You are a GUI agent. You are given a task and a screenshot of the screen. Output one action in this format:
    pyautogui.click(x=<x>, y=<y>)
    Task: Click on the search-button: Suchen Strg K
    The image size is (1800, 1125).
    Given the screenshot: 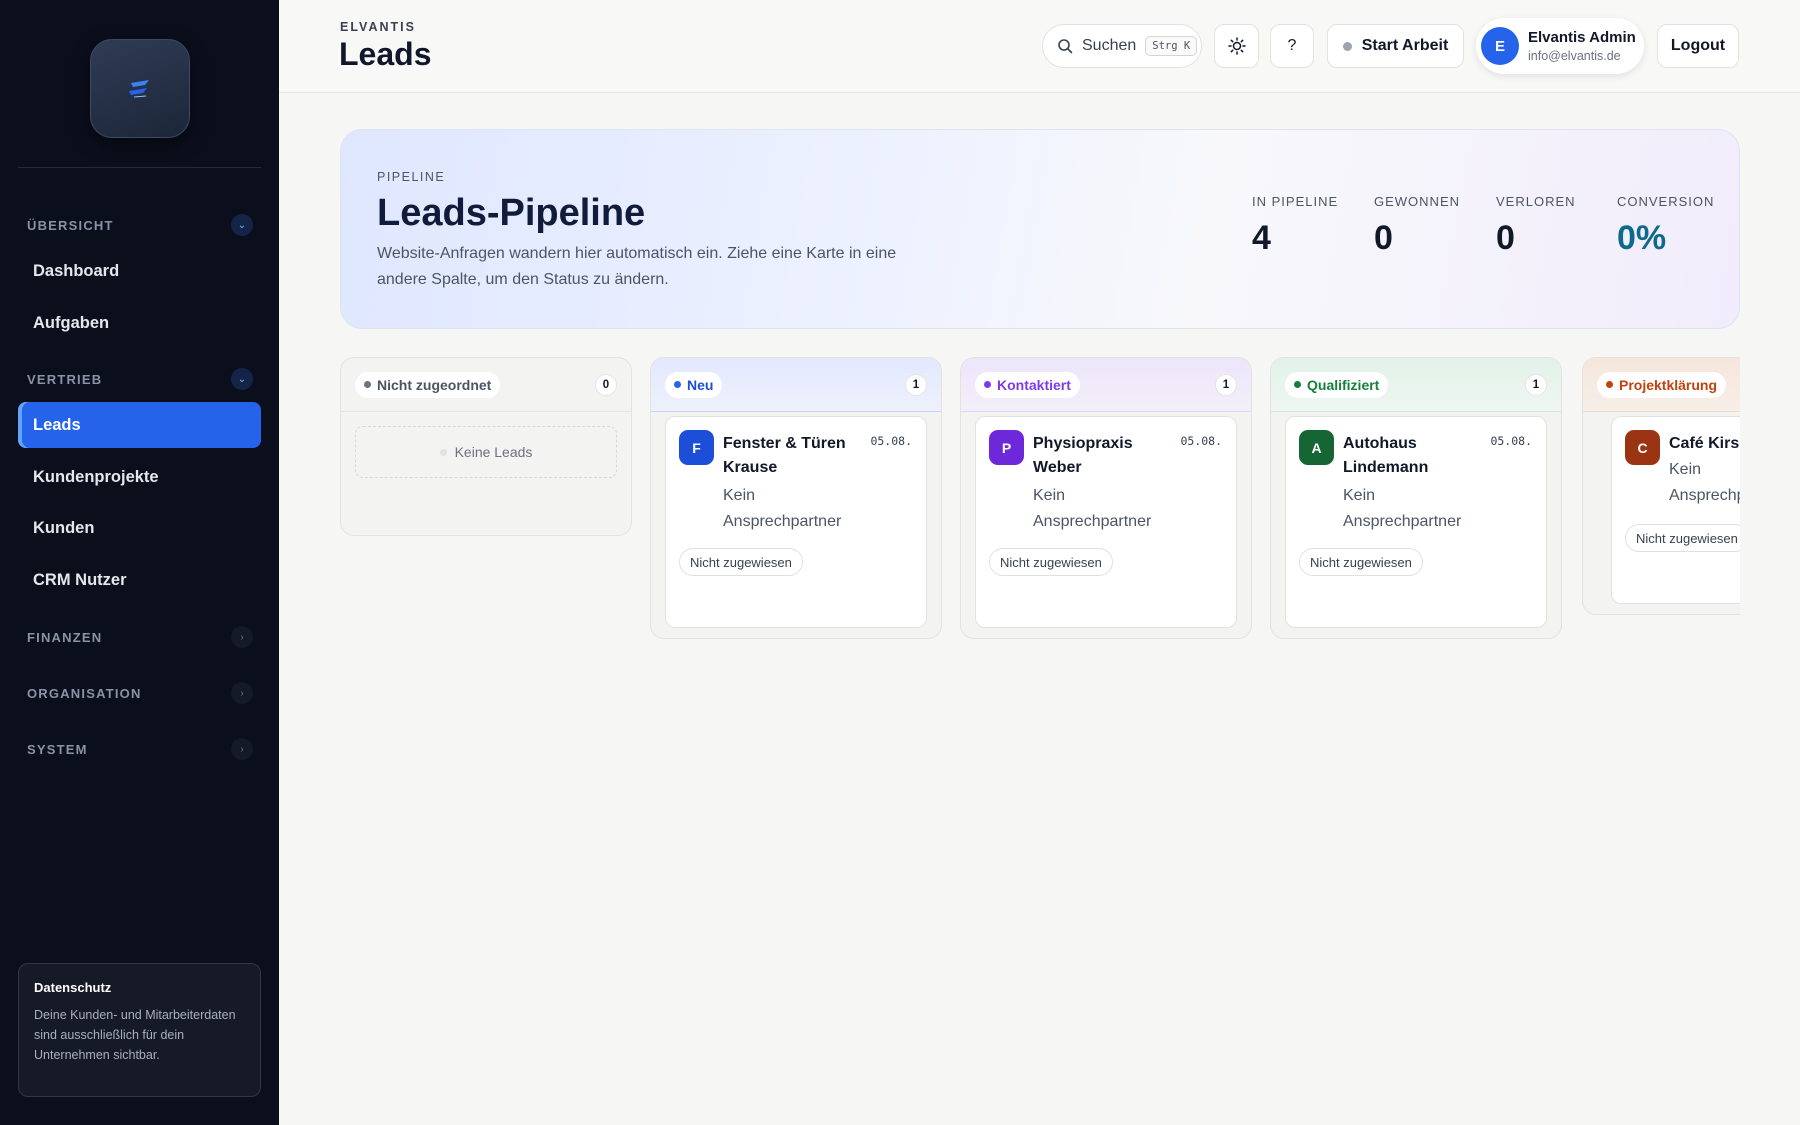 What is the action you would take?
    pyautogui.click(x=1122, y=46)
    